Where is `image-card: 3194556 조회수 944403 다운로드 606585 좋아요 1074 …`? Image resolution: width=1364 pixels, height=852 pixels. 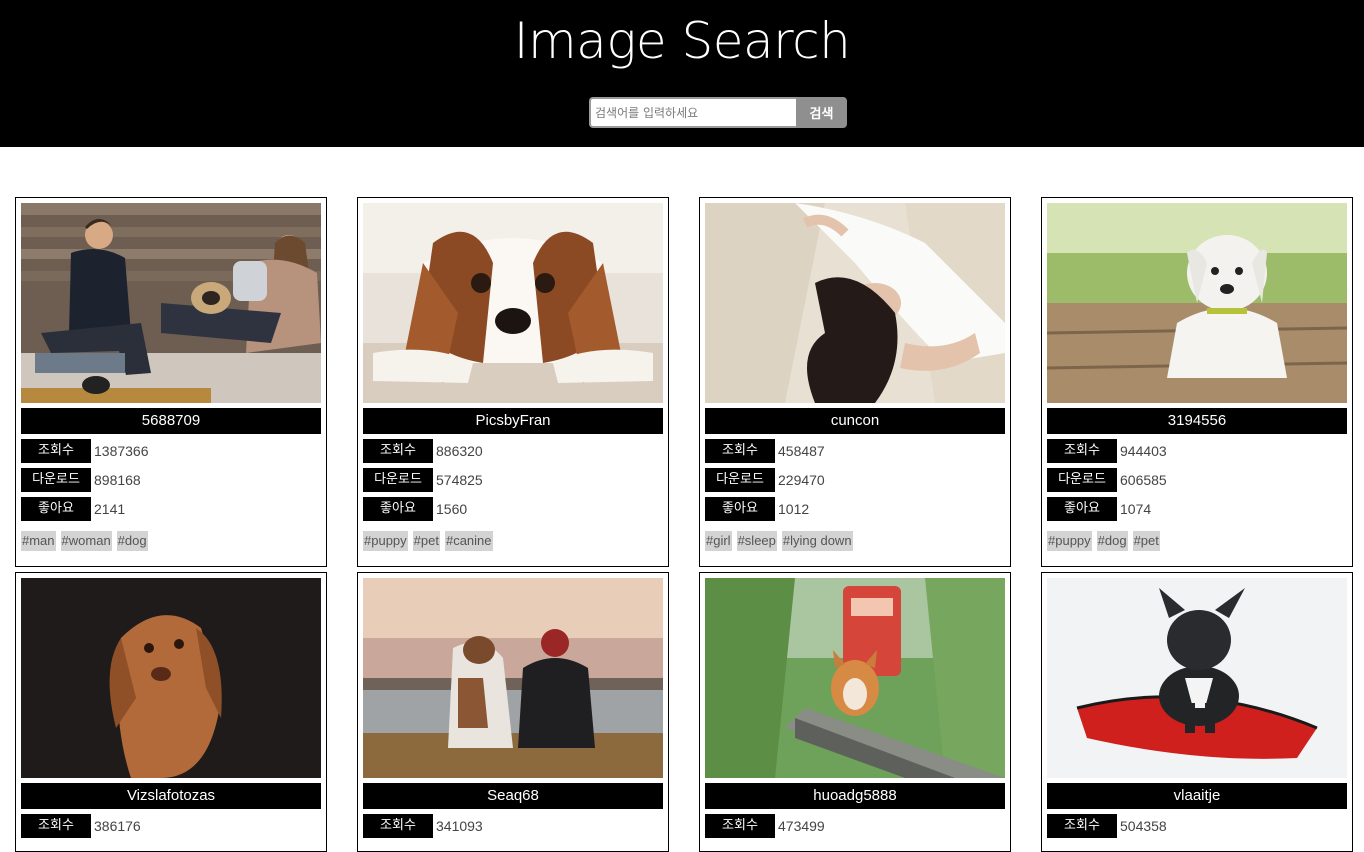 image-card: 3194556 조회수 944403 다운로드 606585 좋아요 1074 … is located at coordinates (1197, 382).